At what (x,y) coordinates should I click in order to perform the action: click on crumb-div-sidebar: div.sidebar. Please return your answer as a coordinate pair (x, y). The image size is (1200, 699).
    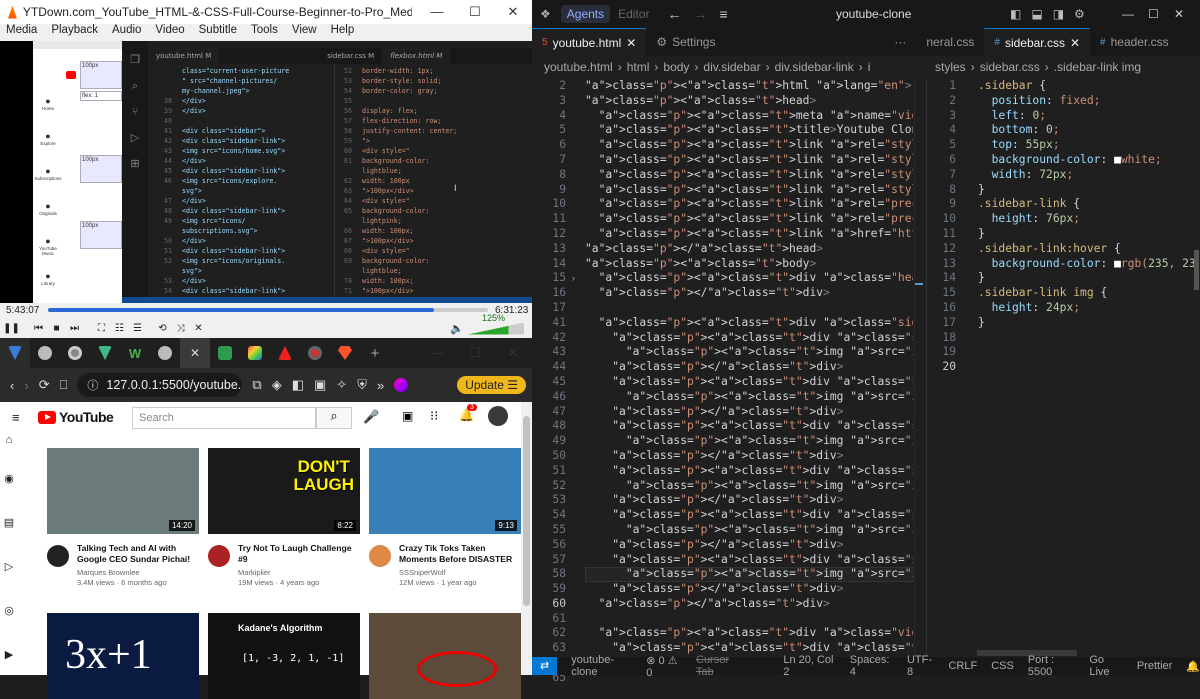
    Looking at the image, I should click on (731, 67).